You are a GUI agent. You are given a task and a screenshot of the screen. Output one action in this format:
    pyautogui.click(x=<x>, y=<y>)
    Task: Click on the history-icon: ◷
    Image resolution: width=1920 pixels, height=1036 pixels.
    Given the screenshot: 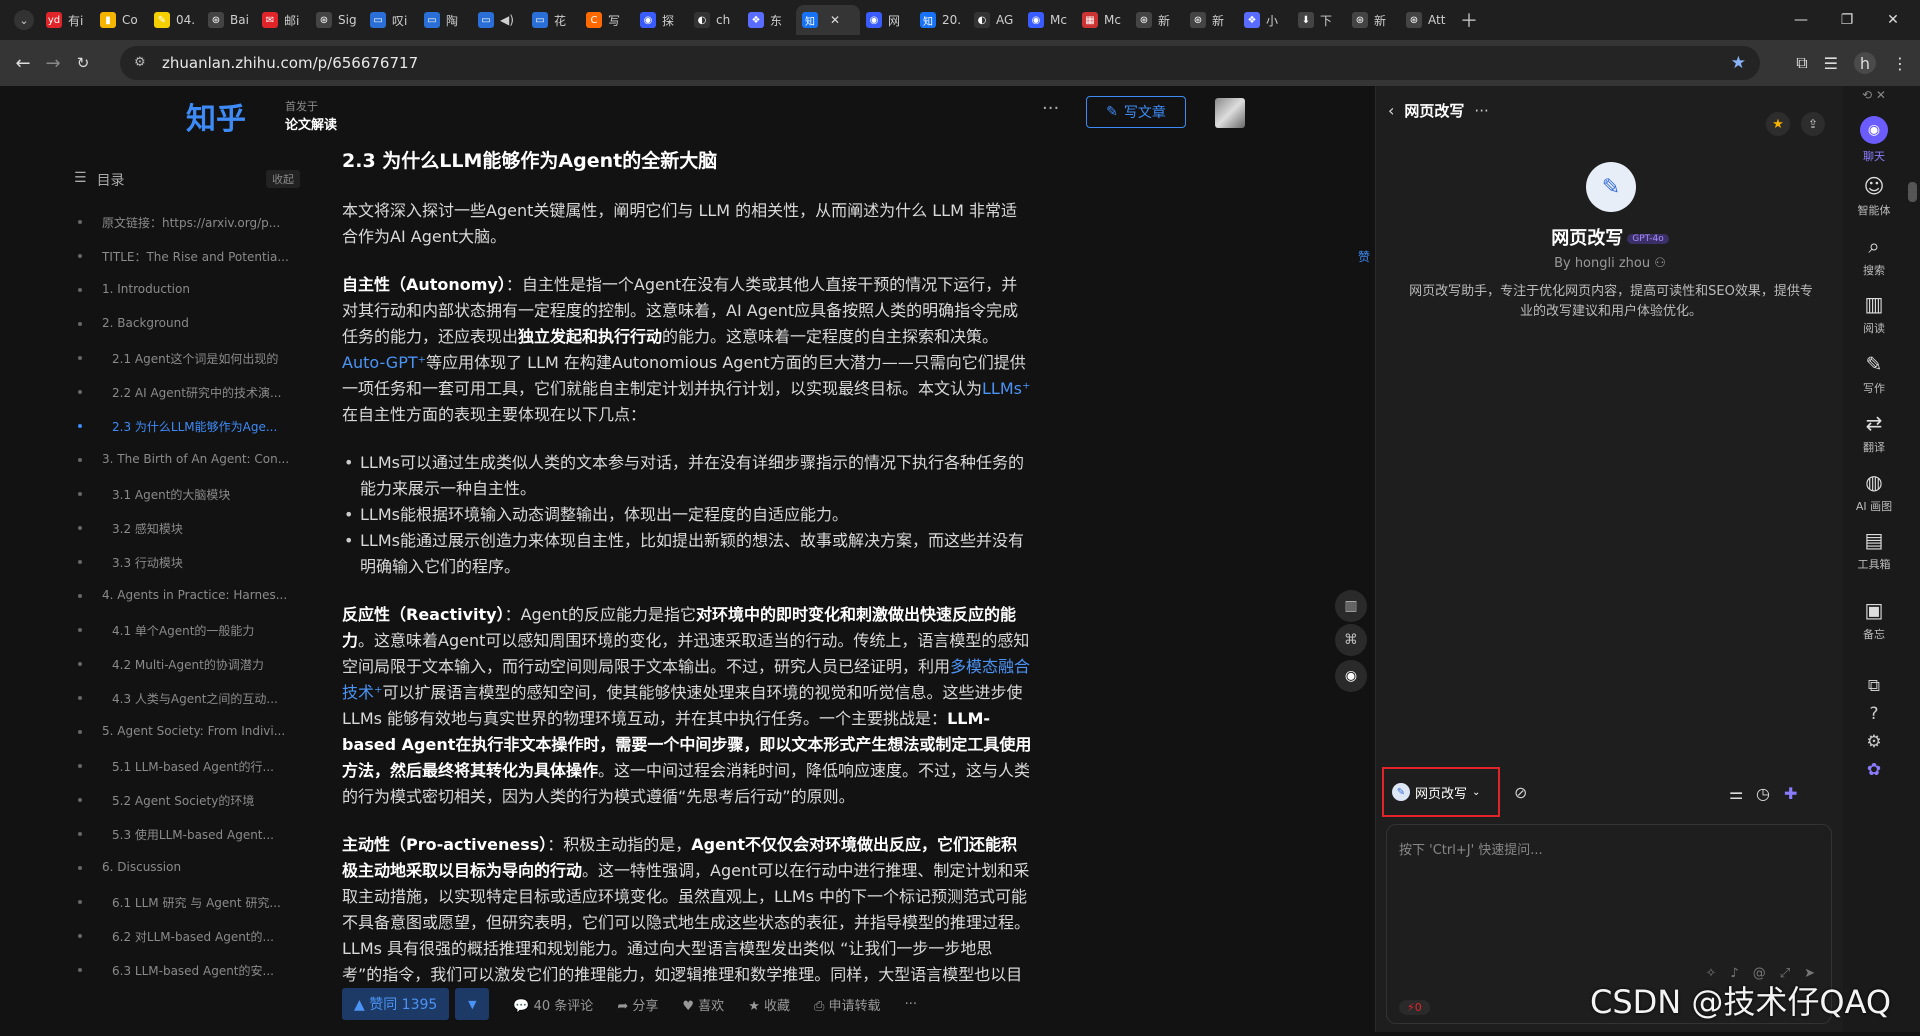 What is the action you would take?
    pyautogui.click(x=1763, y=793)
    